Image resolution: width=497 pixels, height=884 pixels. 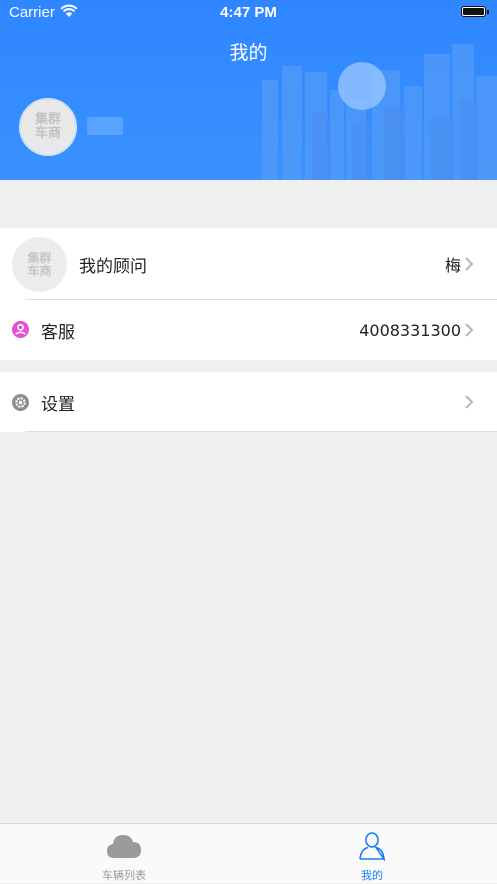 I want to click on advisor-avatar: 集群 车商, so click(x=39, y=264).